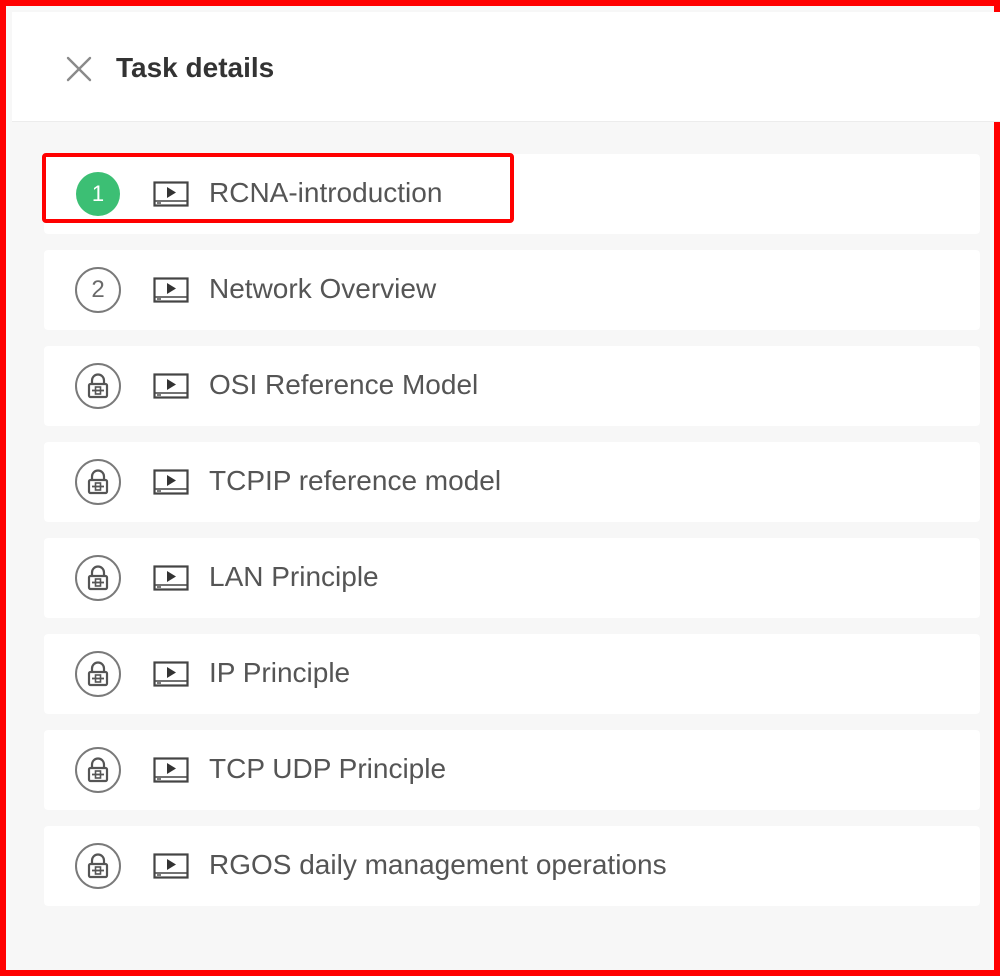  Describe the element at coordinates (344, 384) in the screenshot. I see `task-title: OSI Reference Model` at that location.